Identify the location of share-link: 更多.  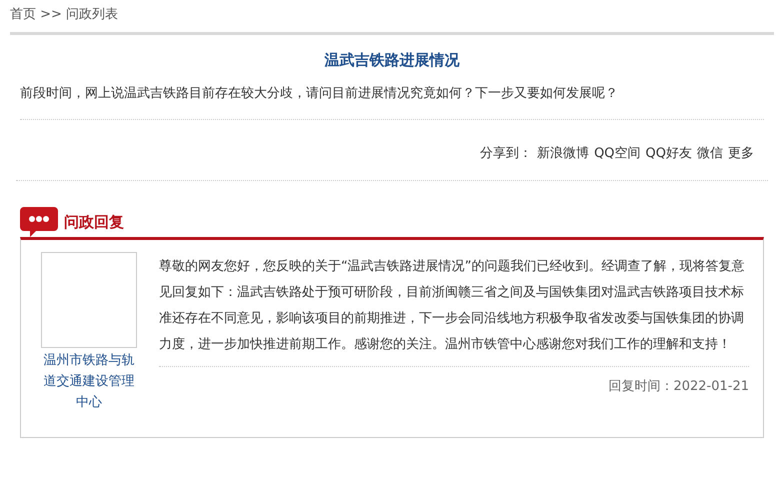
(741, 162).